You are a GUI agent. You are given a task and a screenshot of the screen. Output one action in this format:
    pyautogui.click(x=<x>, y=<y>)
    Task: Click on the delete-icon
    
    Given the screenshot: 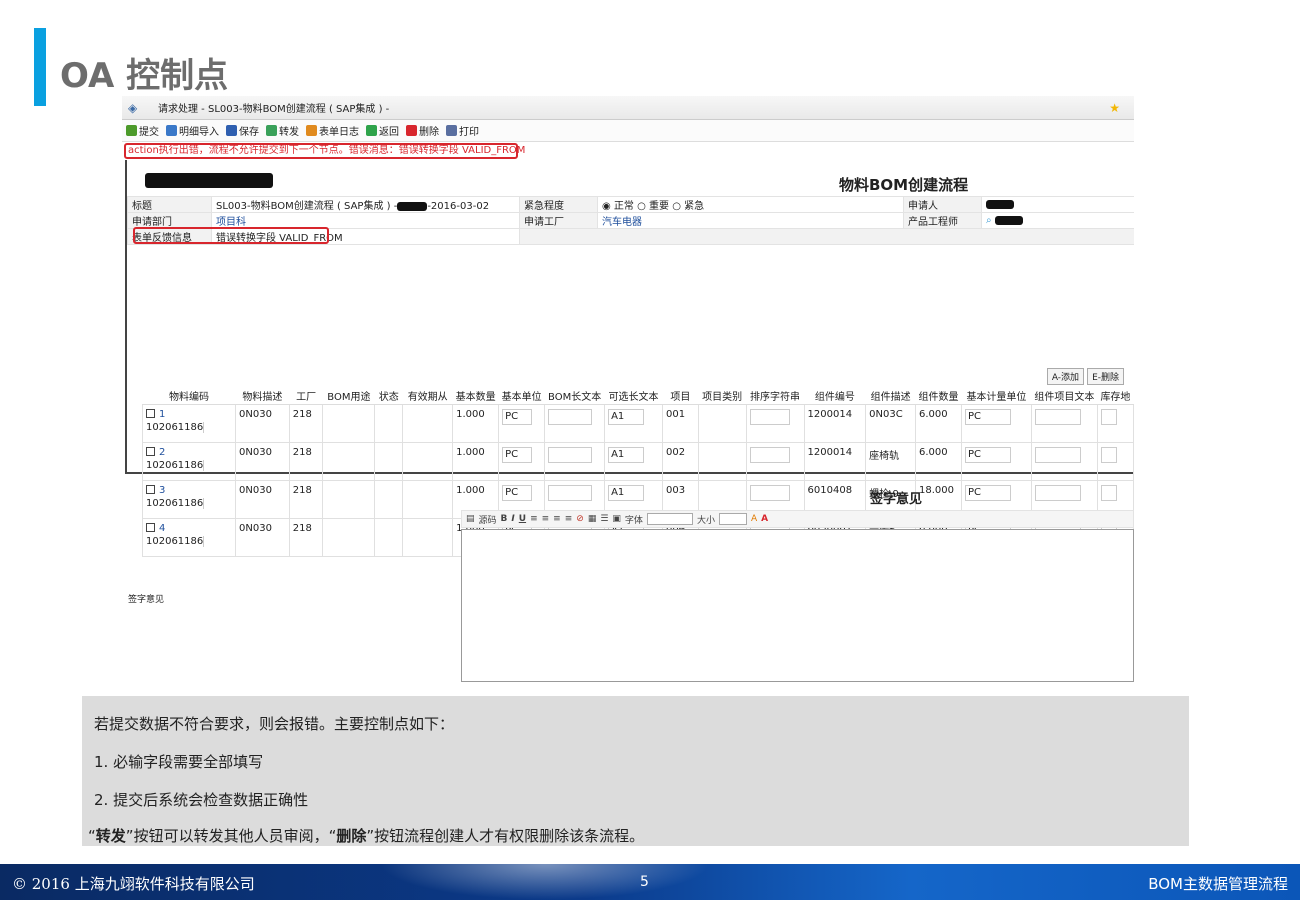 What is the action you would take?
    pyautogui.click(x=411, y=130)
    